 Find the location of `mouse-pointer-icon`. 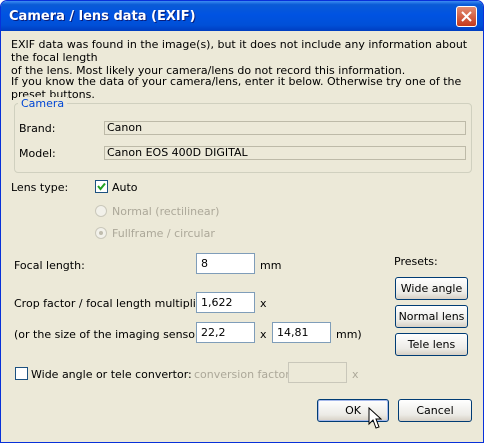

mouse-pointer-icon is located at coordinates (375, 418).